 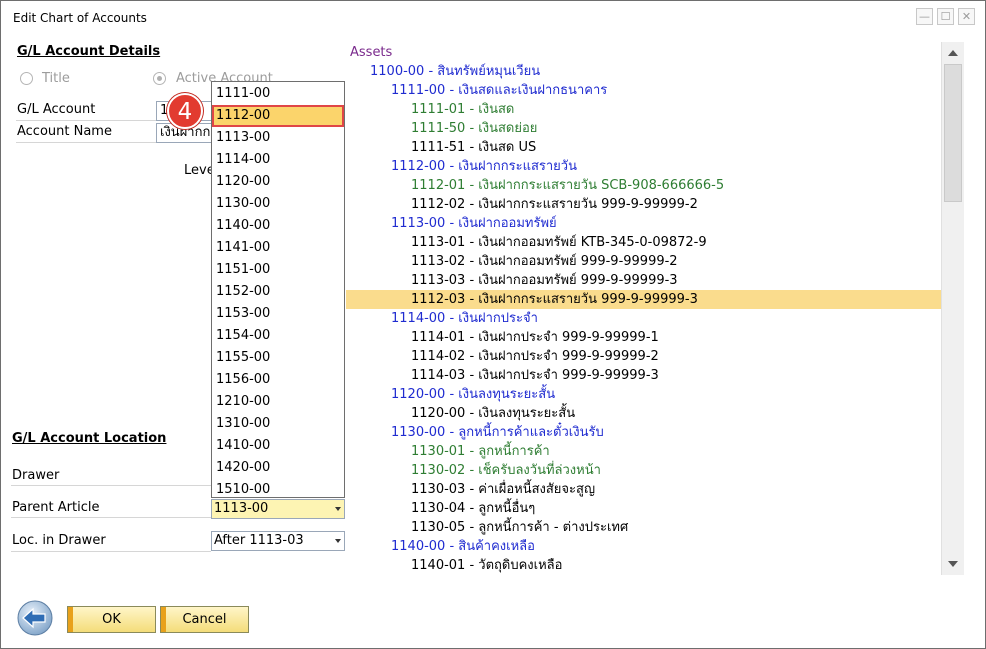 I want to click on account-name-label: Account Name, so click(x=64, y=131).